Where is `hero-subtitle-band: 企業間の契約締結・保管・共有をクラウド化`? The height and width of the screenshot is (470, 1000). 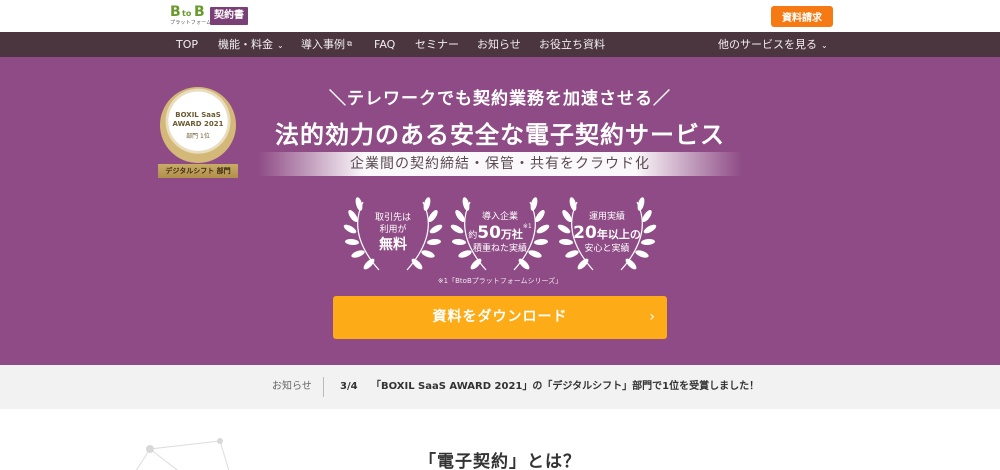 hero-subtitle-band: 企業間の契約締結・保管・共有をクラウド化 is located at coordinates (500, 164).